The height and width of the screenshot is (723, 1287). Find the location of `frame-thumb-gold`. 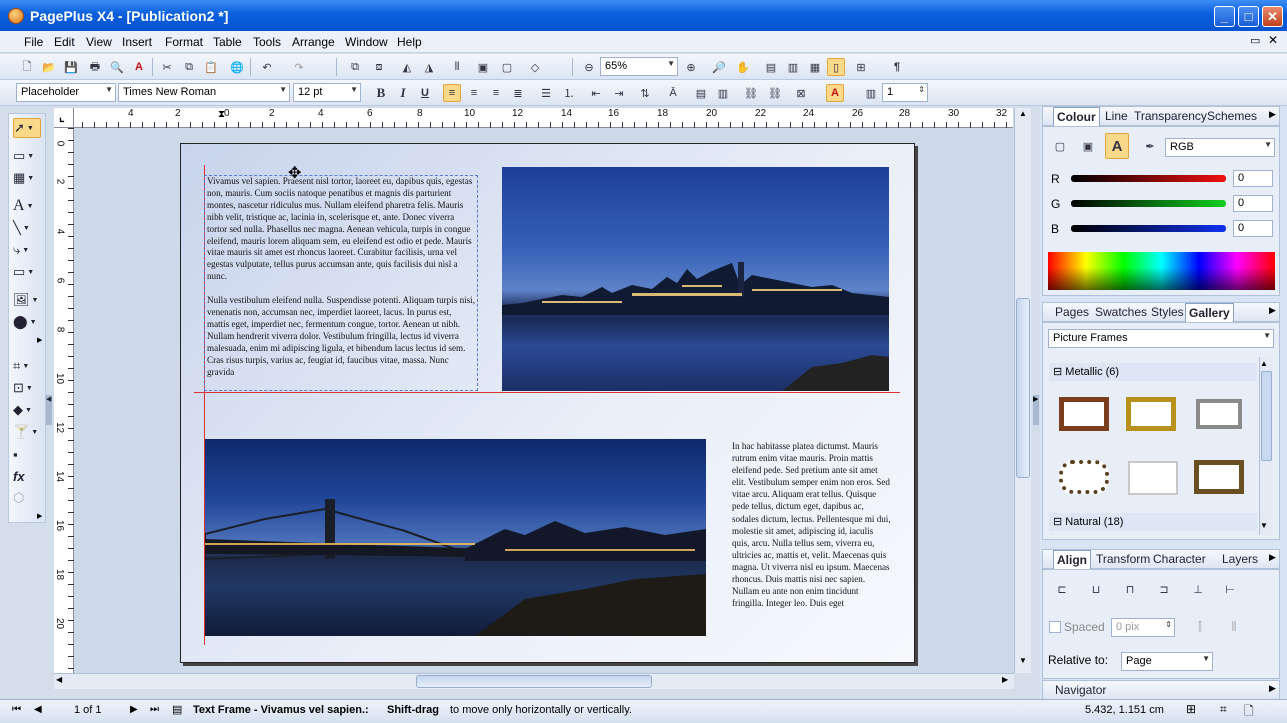

frame-thumb-gold is located at coordinates (1151, 414).